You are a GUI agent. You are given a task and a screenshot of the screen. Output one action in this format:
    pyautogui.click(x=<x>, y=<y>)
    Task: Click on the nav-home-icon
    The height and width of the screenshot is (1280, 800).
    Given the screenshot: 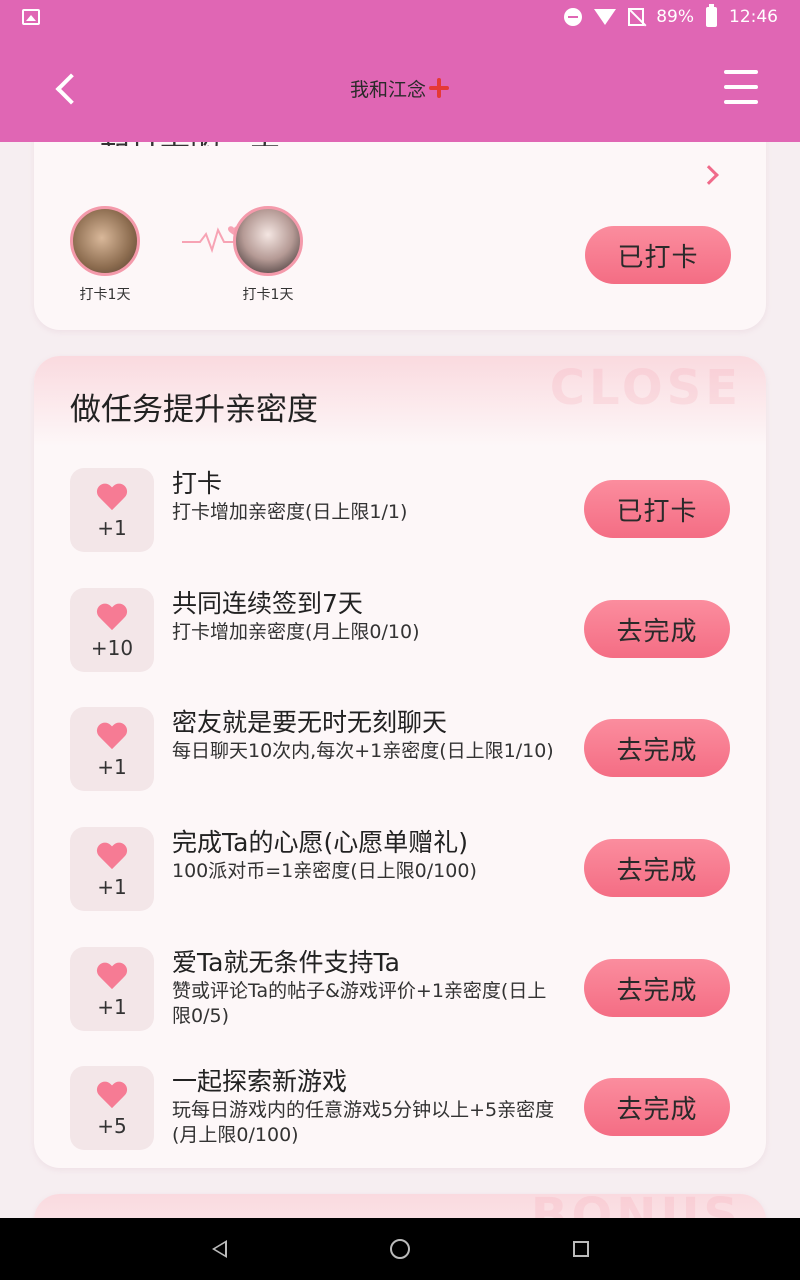 What is the action you would take?
    pyautogui.click(x=399, y=1249)
    